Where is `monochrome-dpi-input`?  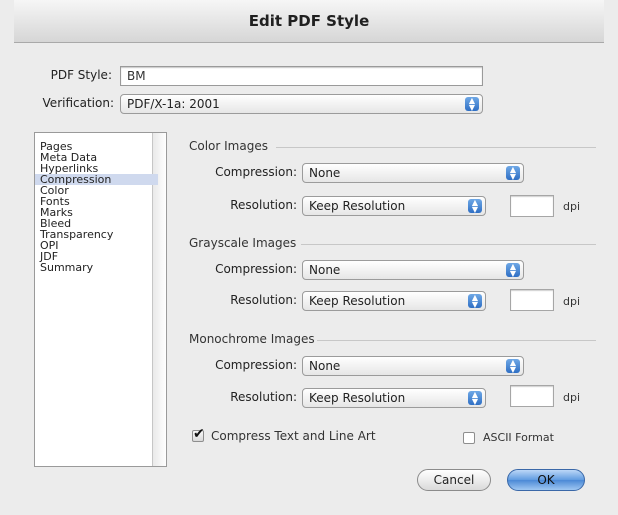
monochrome-dpi-input is located at coordinates (532, 396).